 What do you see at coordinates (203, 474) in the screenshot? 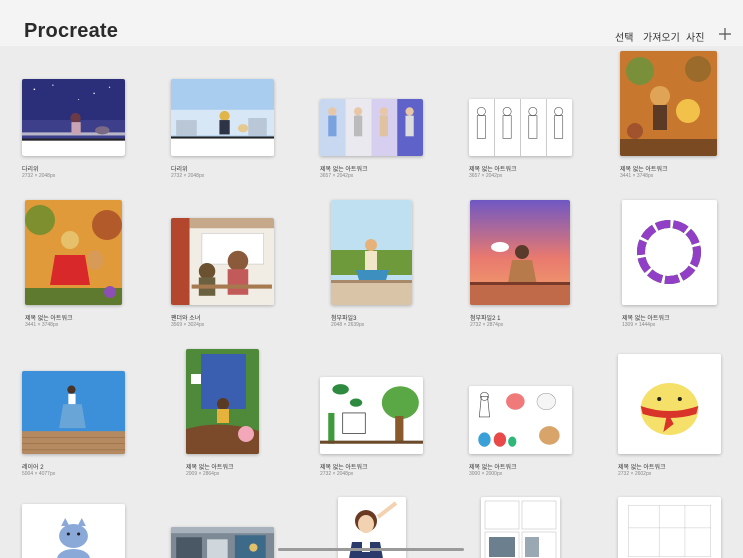
I see `artwork-dimensions: 2009 × 2864px` at bounding box center [203, 474].